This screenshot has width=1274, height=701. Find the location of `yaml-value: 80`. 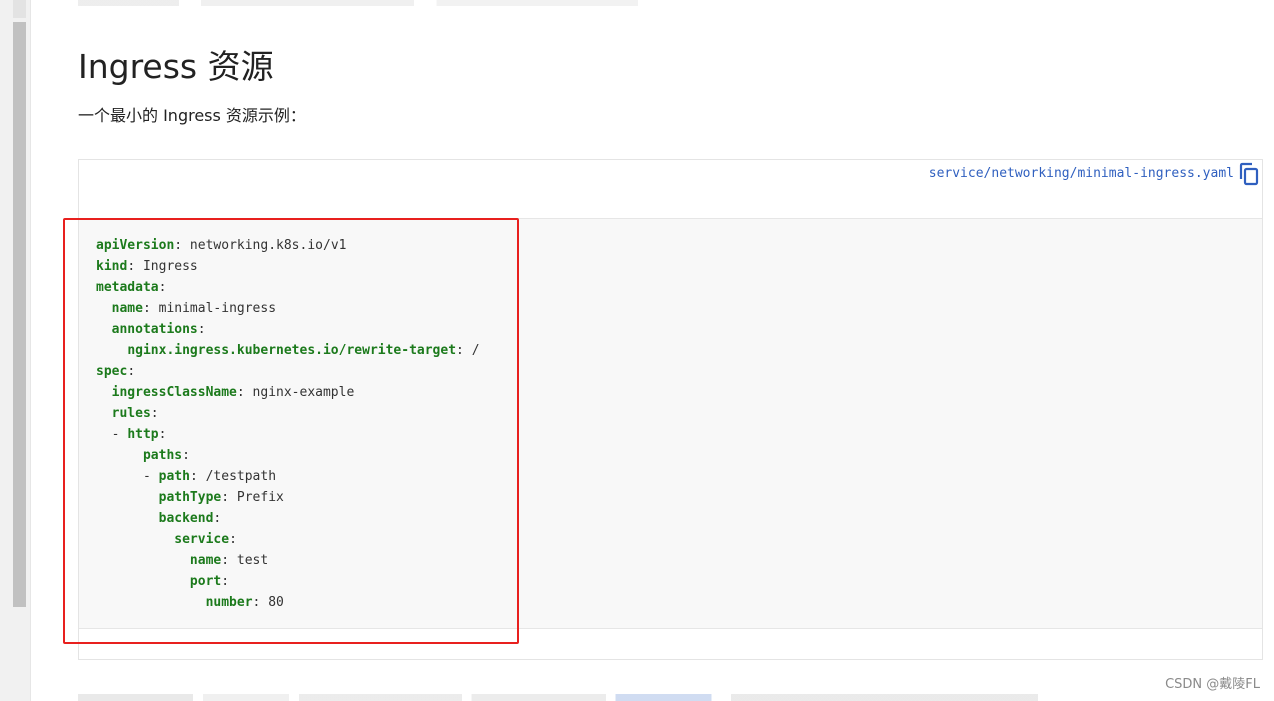

yaml-value: 80 is located at coordinates (272, 602).